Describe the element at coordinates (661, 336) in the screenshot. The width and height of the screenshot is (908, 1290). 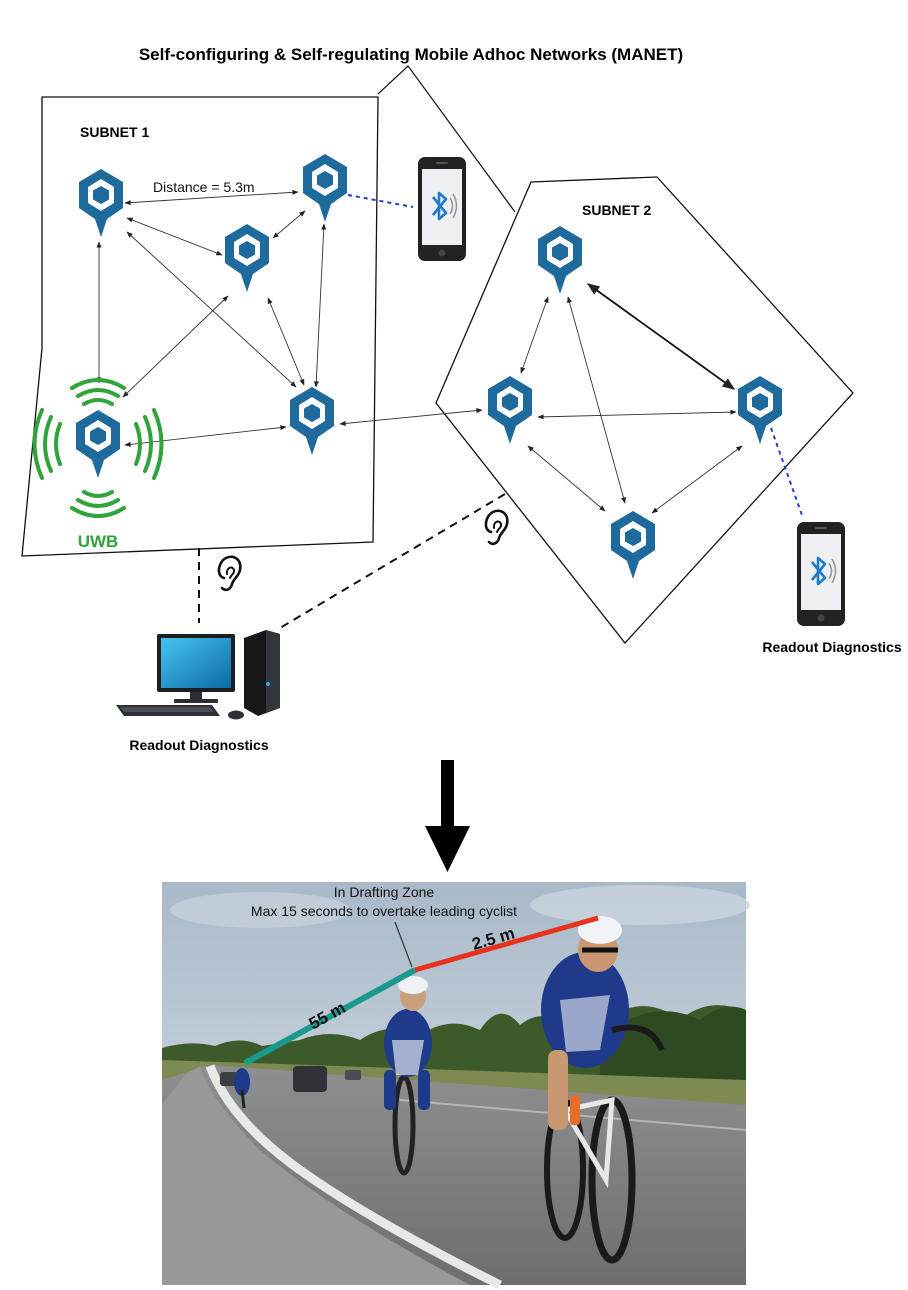
I see `subnet2-strong-link` at that location.